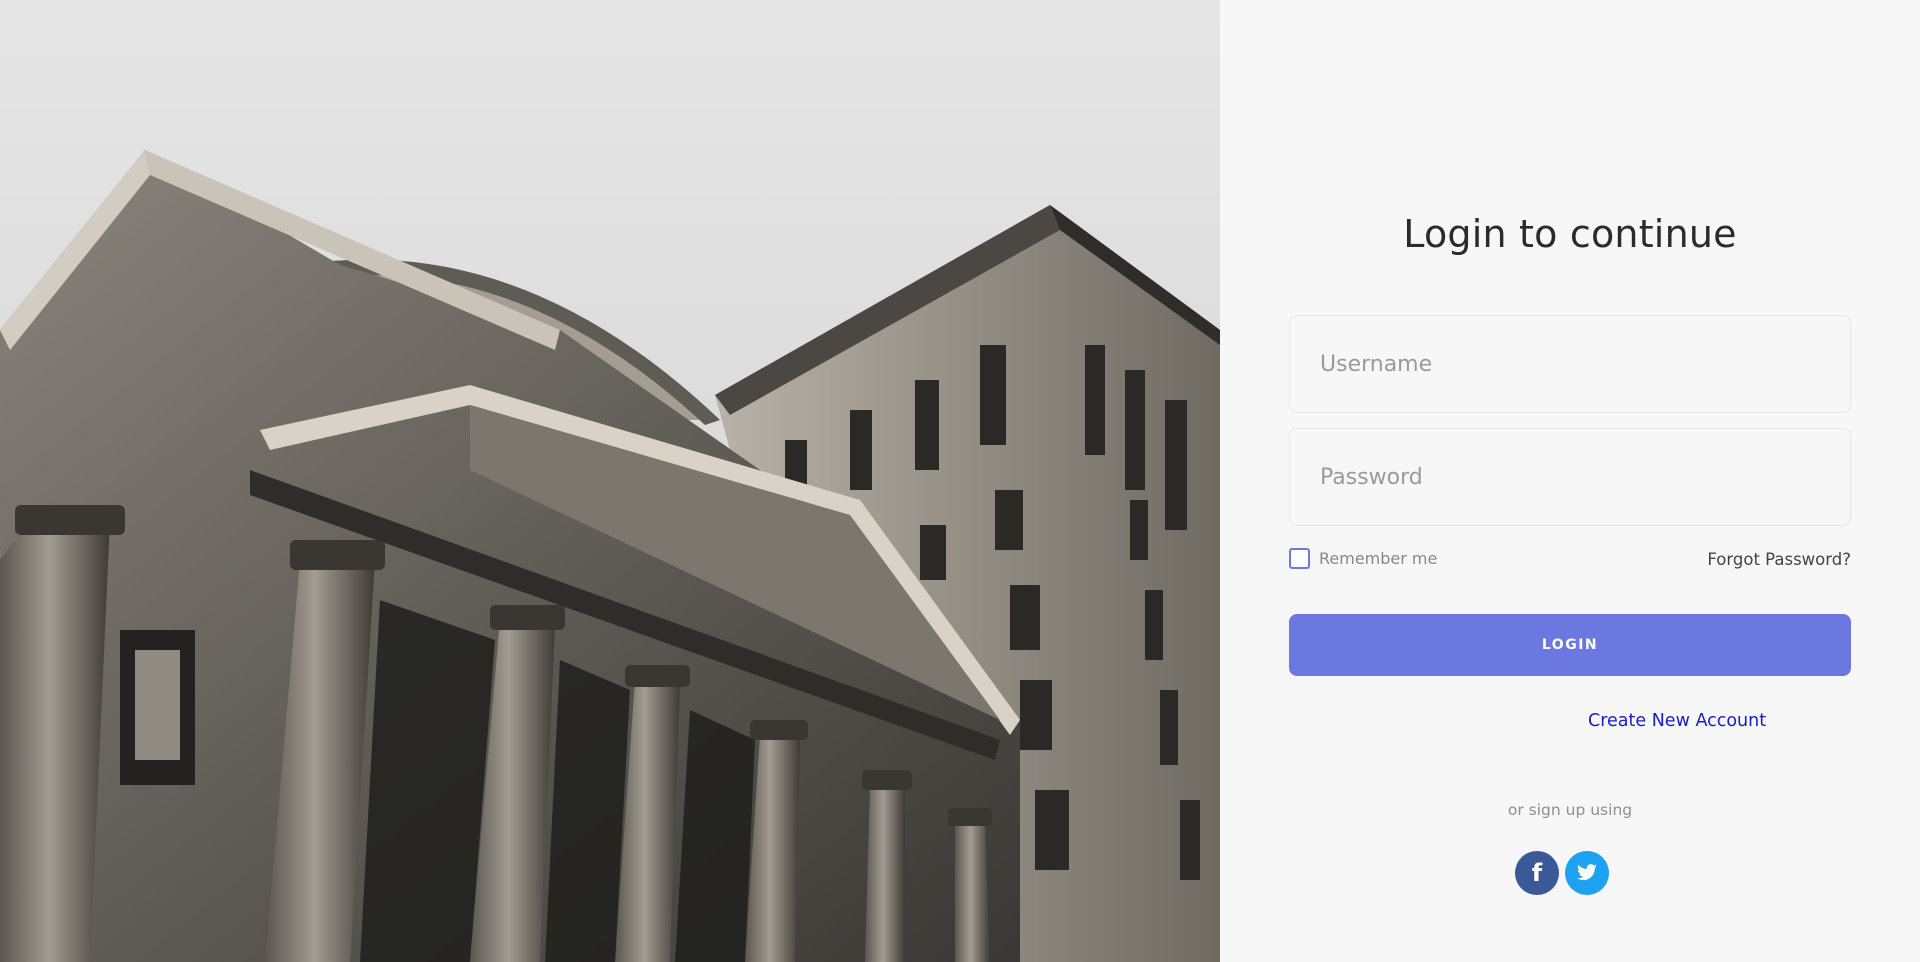 The height and width of the screenshot is (962, 1920). I want to click on create-account-link: Create New Account, so click(1677, 721).